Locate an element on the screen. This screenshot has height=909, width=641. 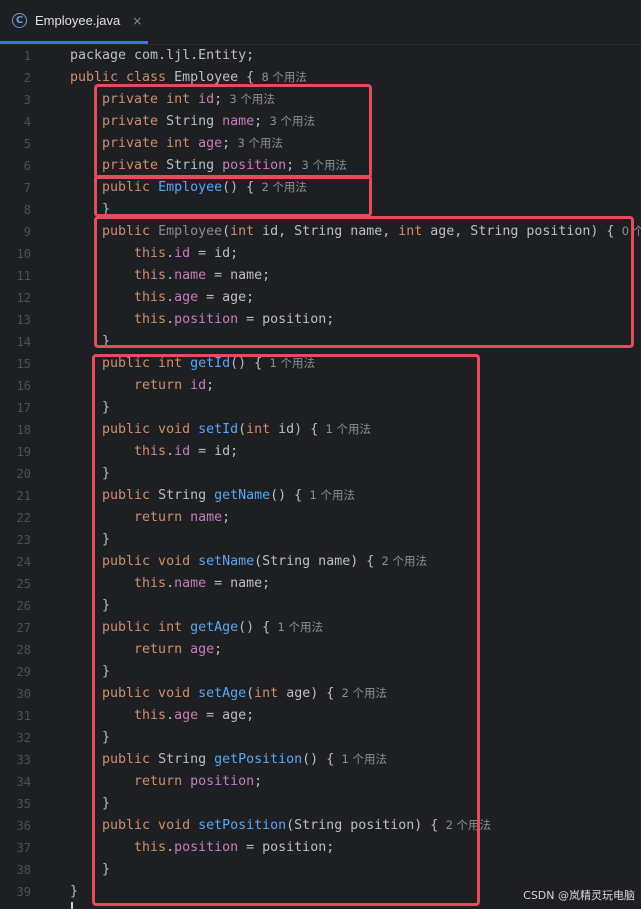
code-line: 15 public int getId() { 1 个用法 is located at coordinates (320, 364).